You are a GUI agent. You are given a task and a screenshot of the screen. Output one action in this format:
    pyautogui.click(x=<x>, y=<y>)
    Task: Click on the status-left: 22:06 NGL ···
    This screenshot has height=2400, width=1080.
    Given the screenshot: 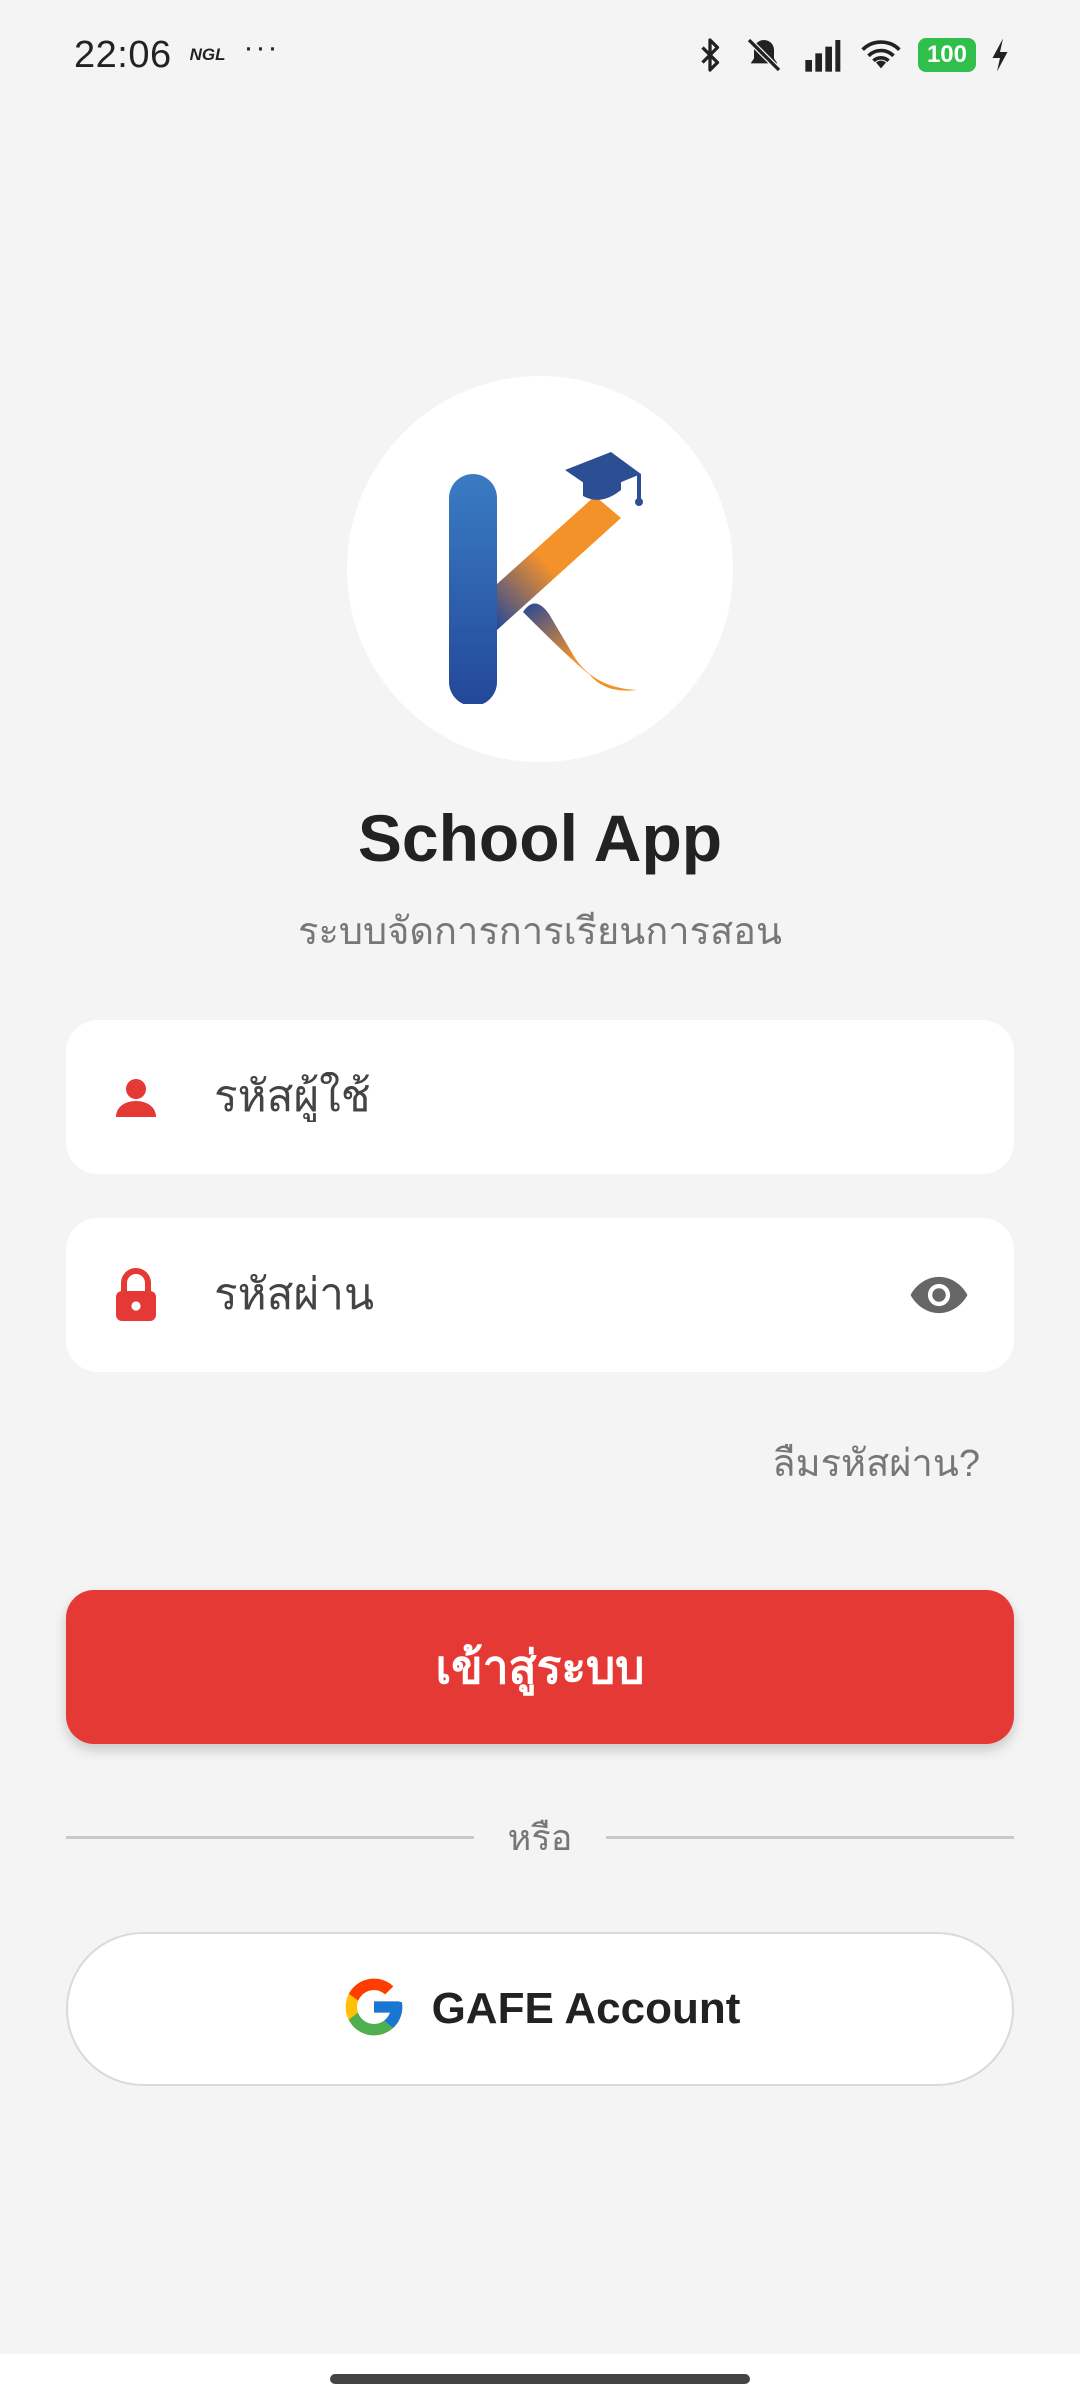 What is the action you would take?
    pyautogui.click(x=177, y=54)
    